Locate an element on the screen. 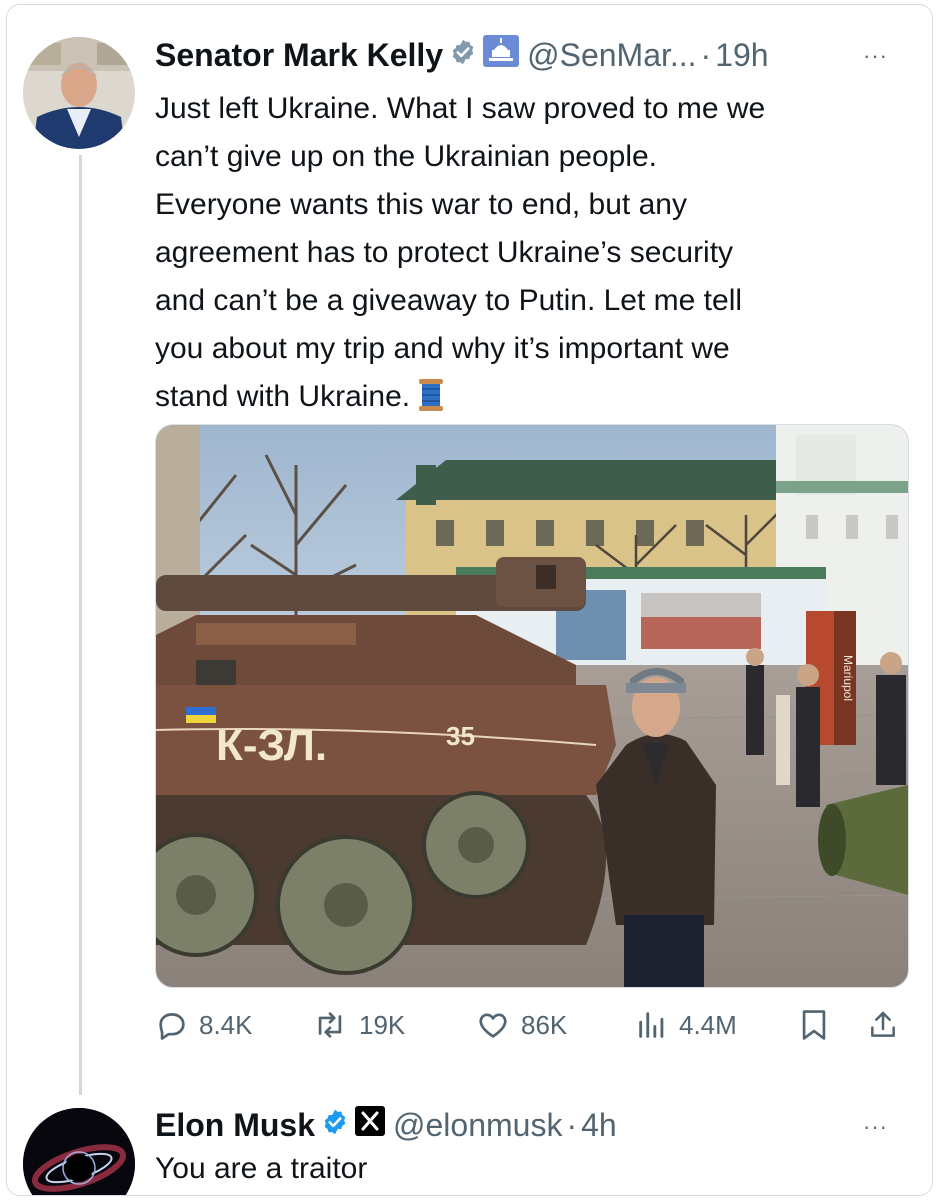 The width and height of the screenshot is (945, 1200). tweet-line: stand with Ukraine. is located at coordinates (283, 396).